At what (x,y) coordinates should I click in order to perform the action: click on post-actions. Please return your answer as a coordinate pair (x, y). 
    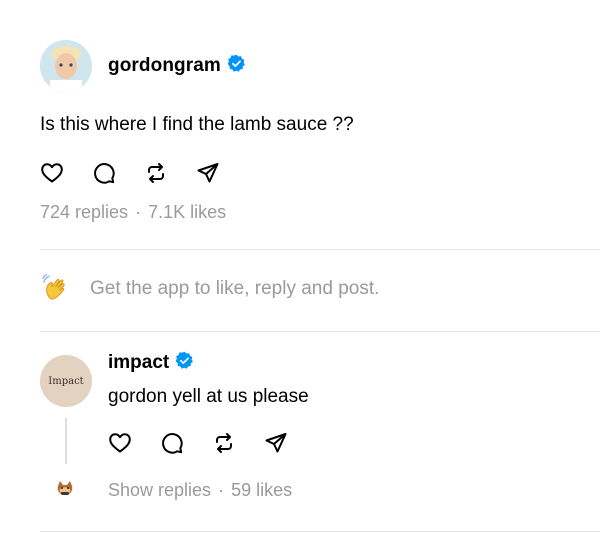
    Looking at the image, I should click on (144, 173).